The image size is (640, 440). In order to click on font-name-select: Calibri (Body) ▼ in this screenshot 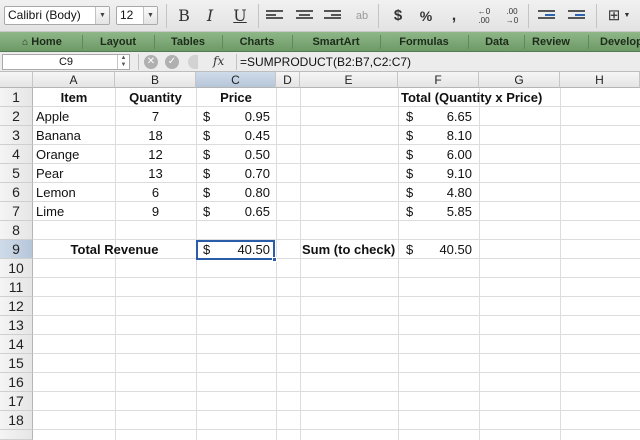, I will do `click(57, 15)`.